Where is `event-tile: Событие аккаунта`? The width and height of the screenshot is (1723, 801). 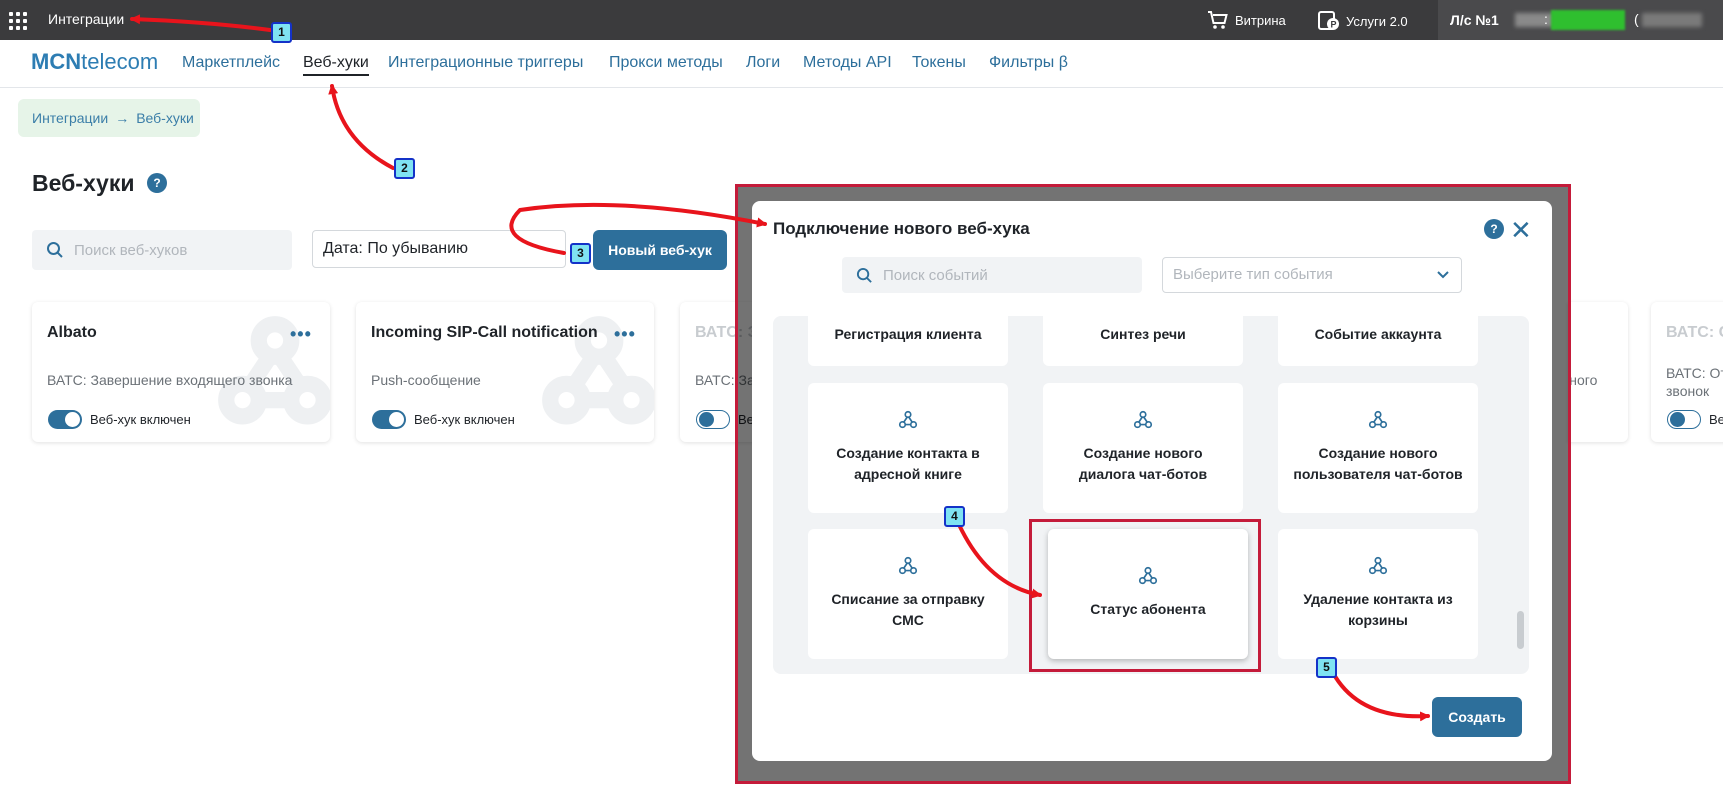
event-tile: Событие аккаунта is located at coordinates (1378, 341).